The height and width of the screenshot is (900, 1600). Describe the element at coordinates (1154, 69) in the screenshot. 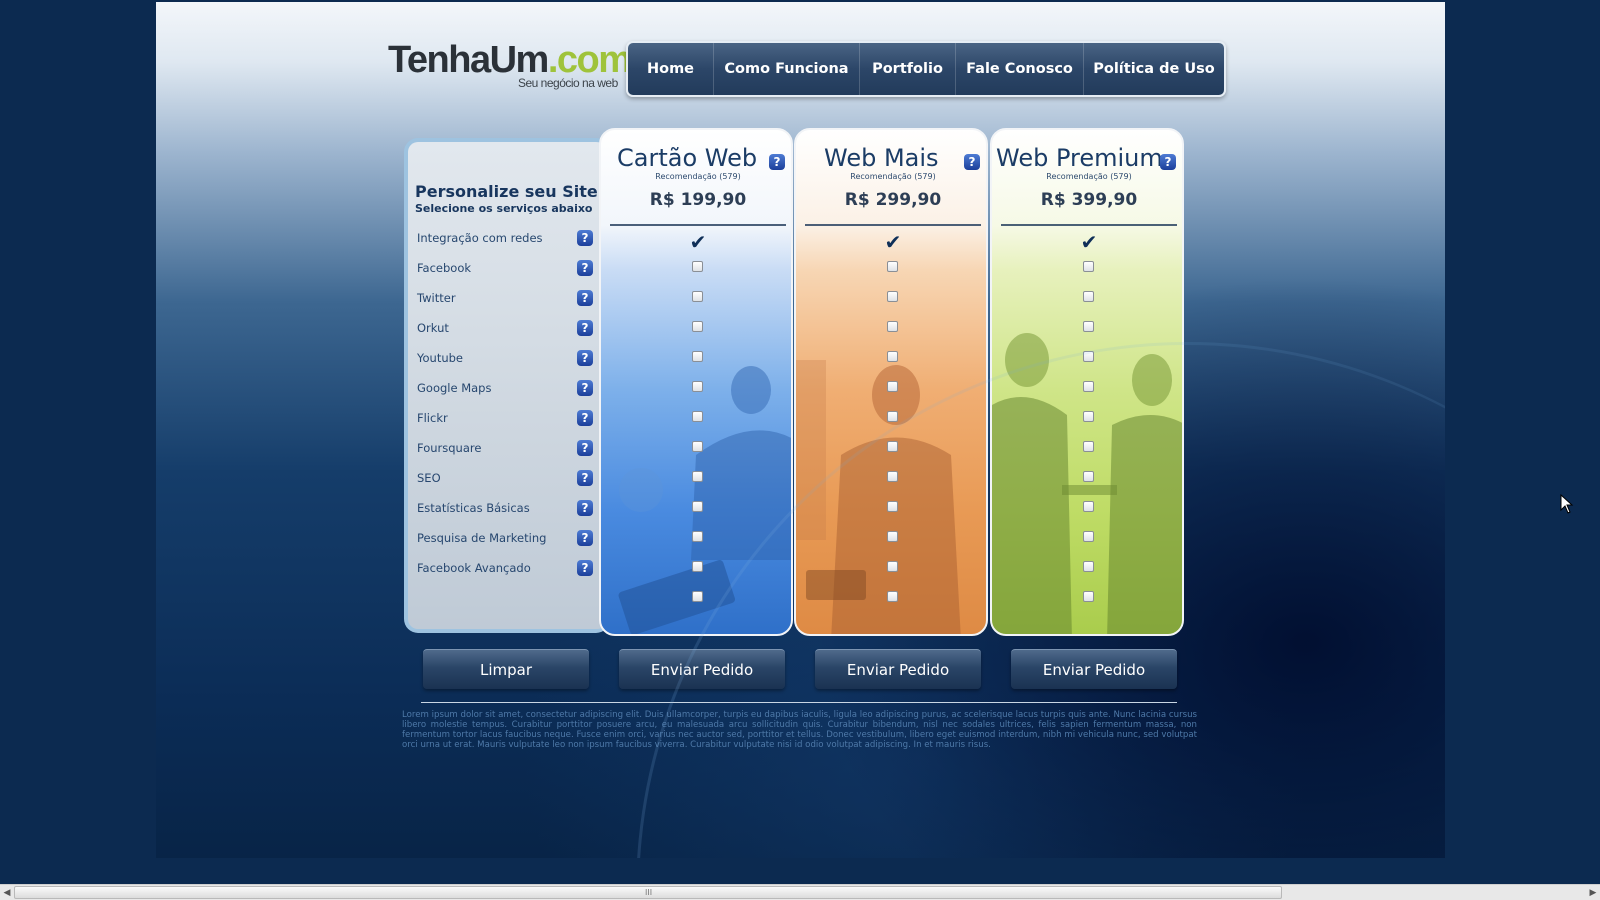

I see `nav-politica-de-uso: Política de Uso` at that location.